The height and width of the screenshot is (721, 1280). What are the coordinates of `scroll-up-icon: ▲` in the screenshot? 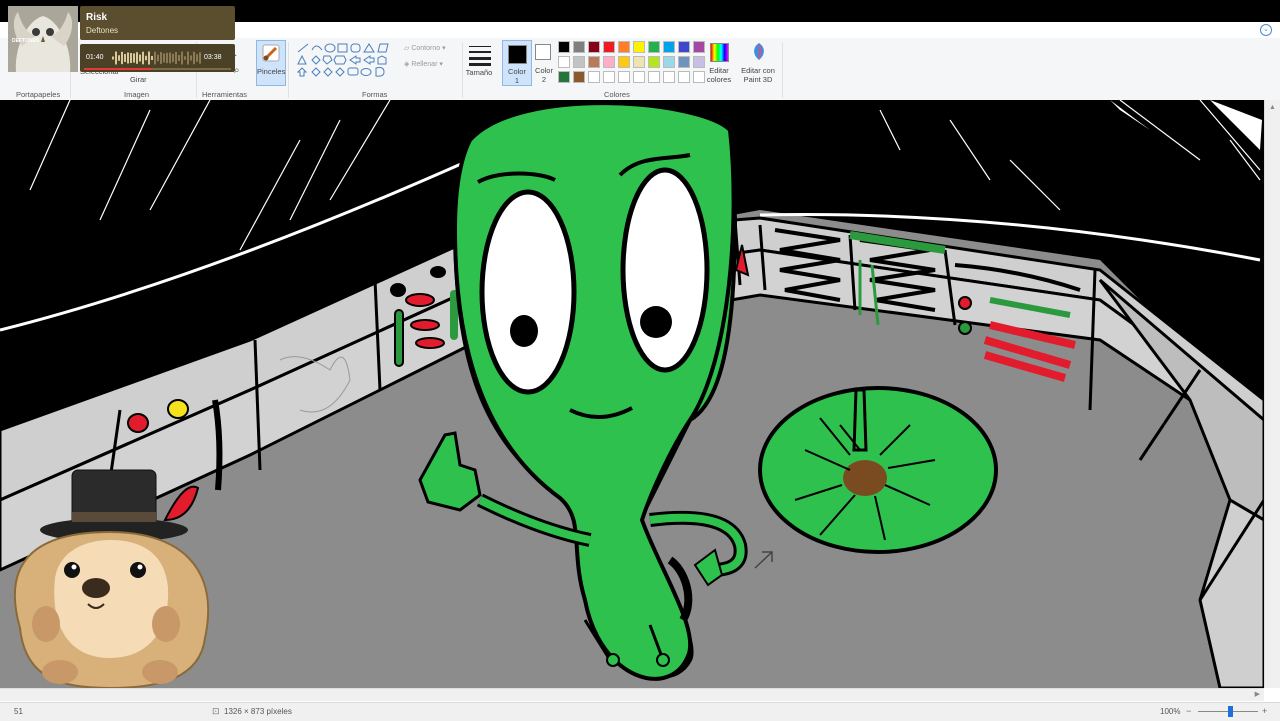 It's located at (1272, 107).